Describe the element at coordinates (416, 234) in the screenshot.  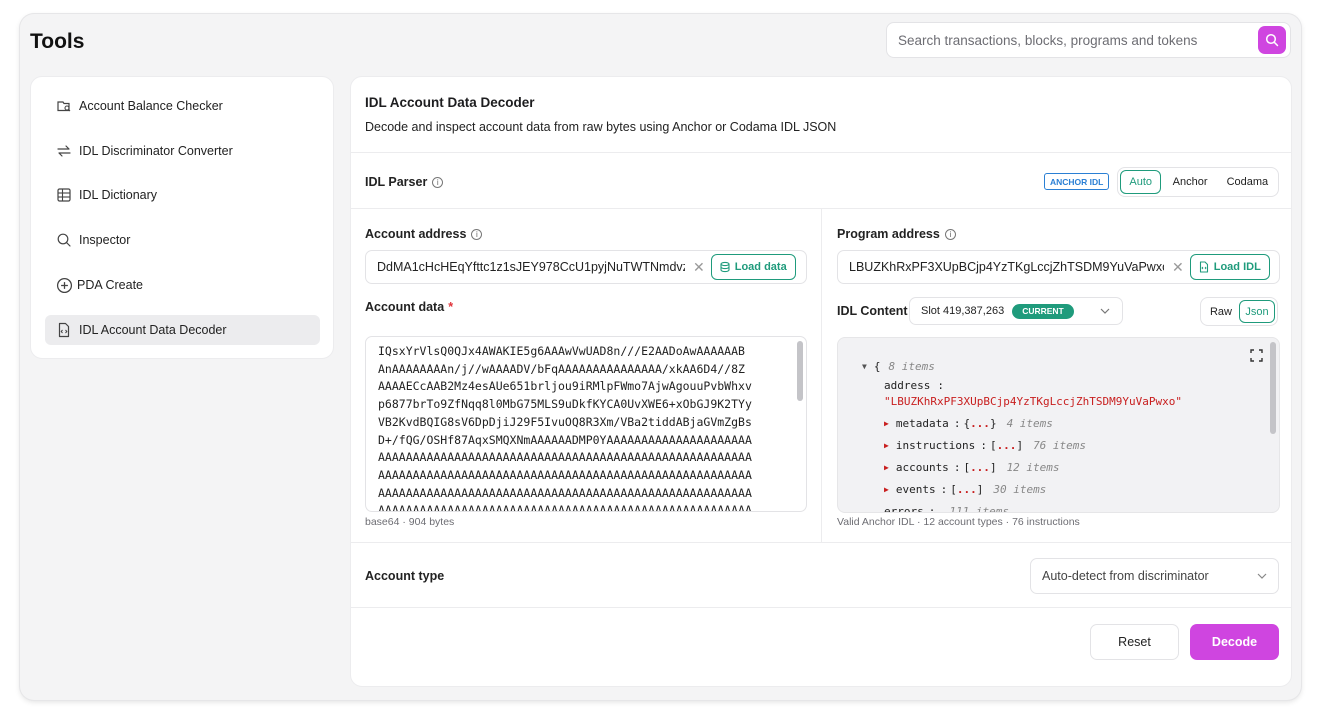
I see `account-address-label-text: Account address` at that location.